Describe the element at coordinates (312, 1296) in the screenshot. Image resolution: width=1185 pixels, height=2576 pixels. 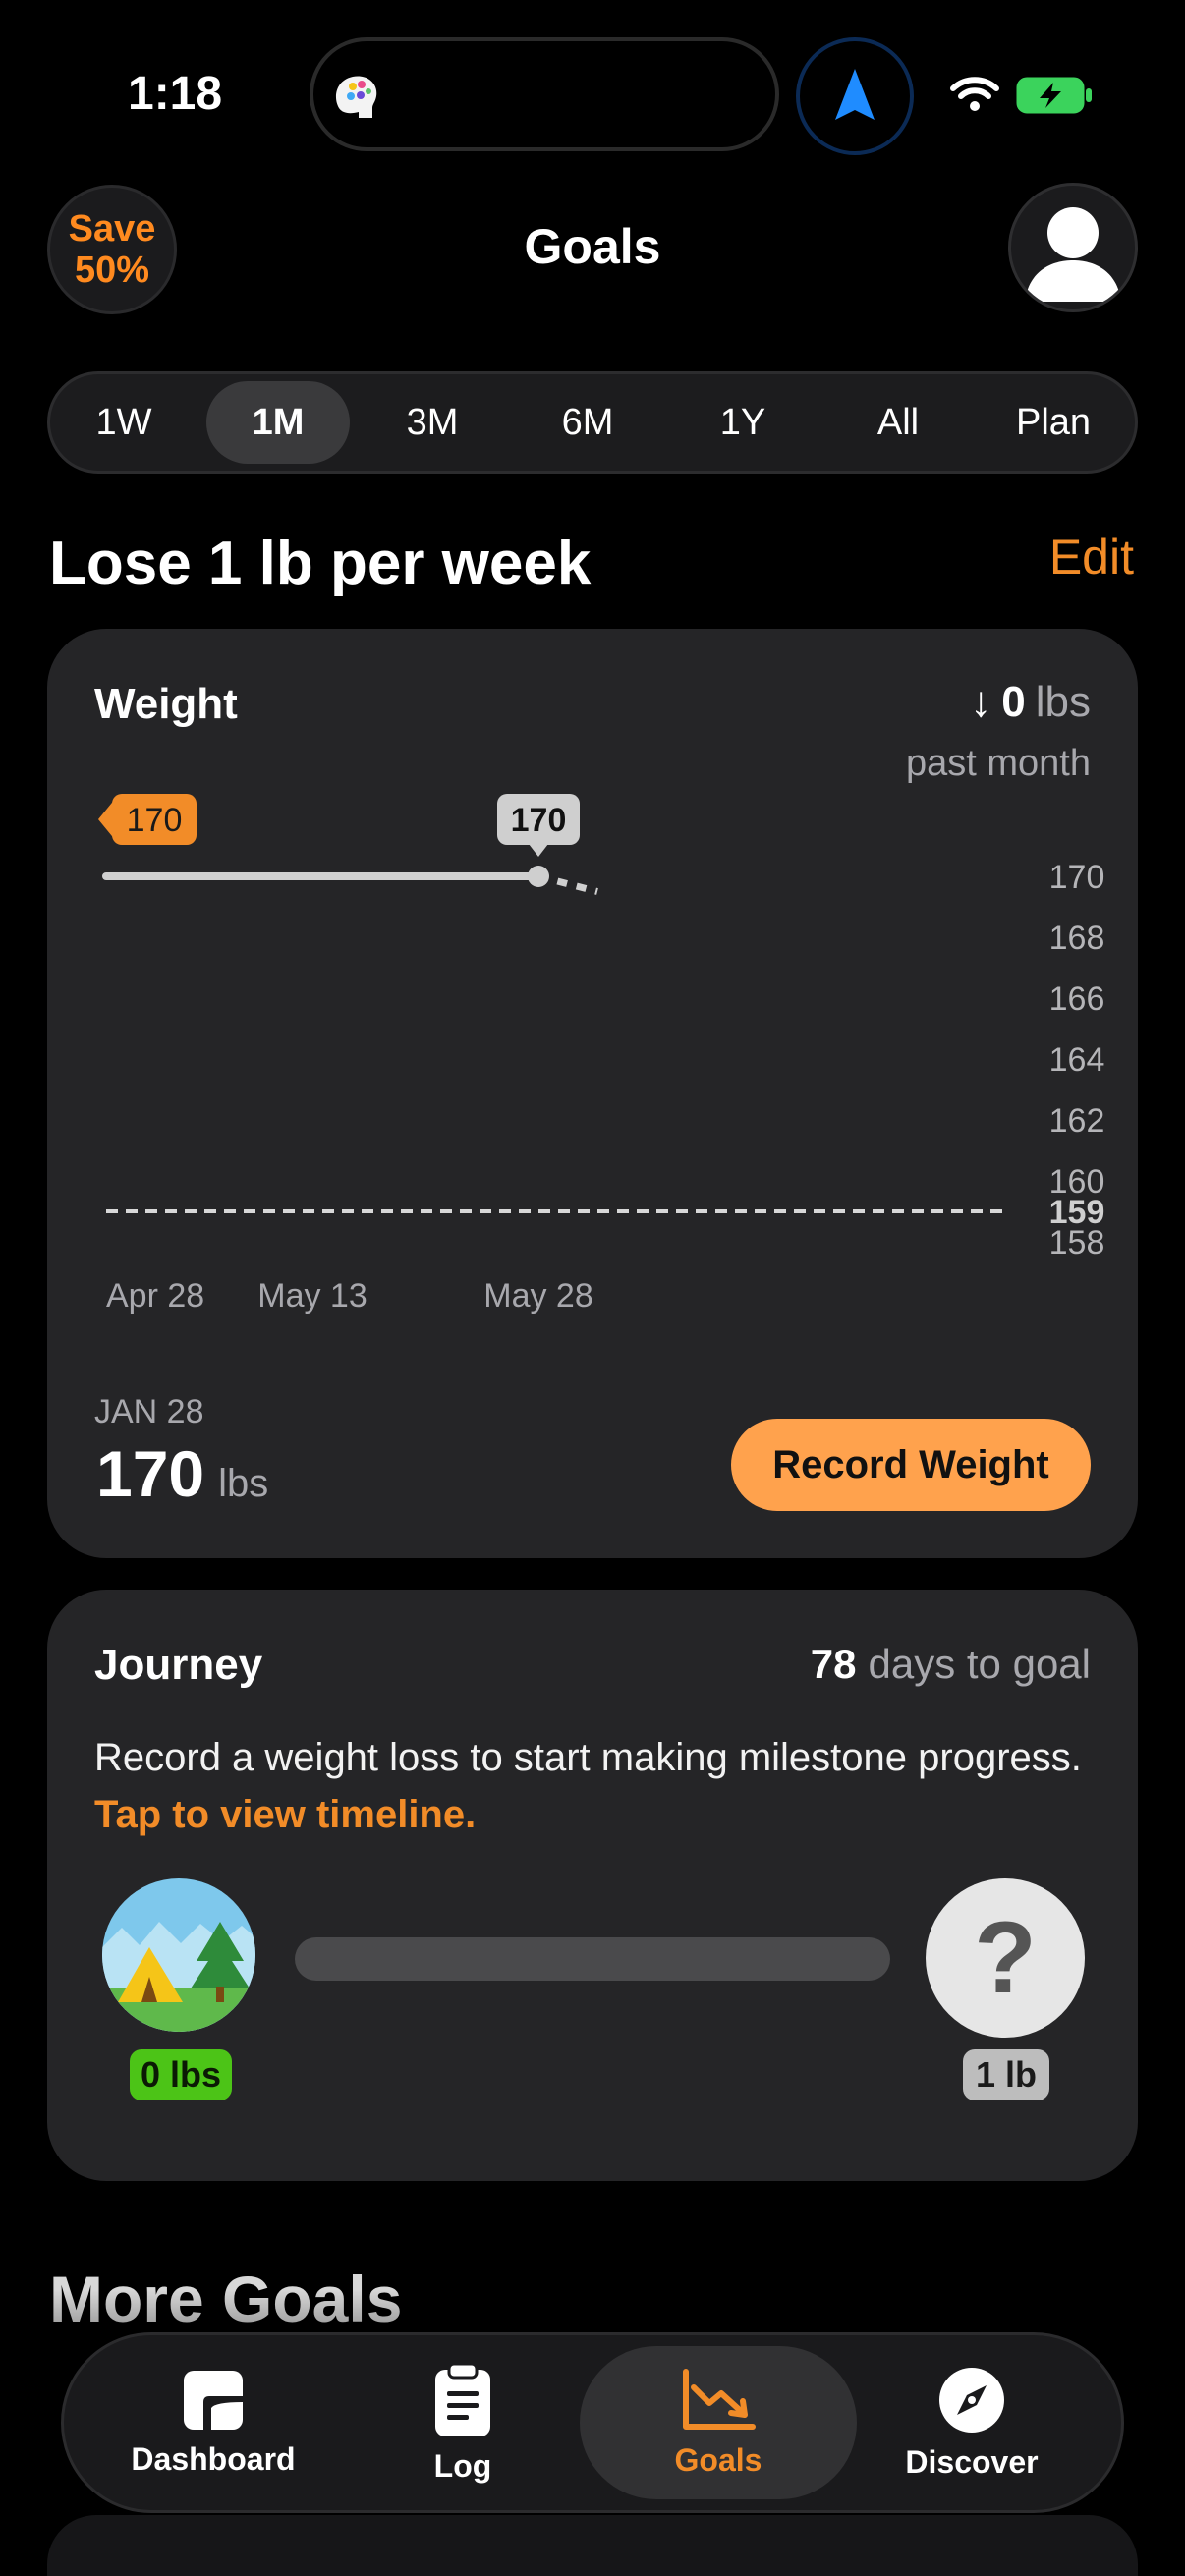
I see `x-tick-label: May 13` at that location.